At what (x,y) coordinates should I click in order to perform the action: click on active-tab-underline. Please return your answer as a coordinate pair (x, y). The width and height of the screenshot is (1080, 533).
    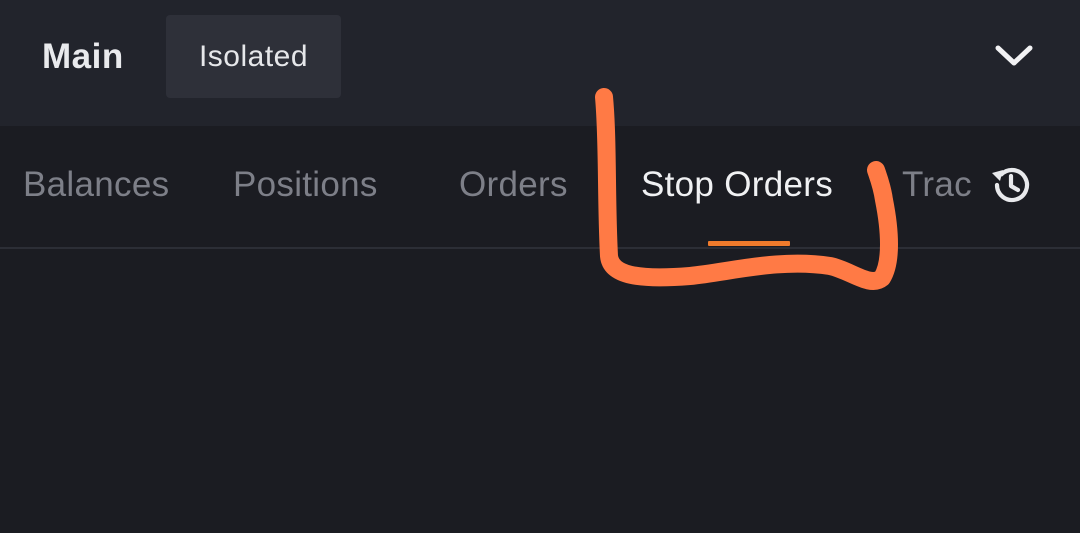
    Looking at the image, I should click on (749, 243).